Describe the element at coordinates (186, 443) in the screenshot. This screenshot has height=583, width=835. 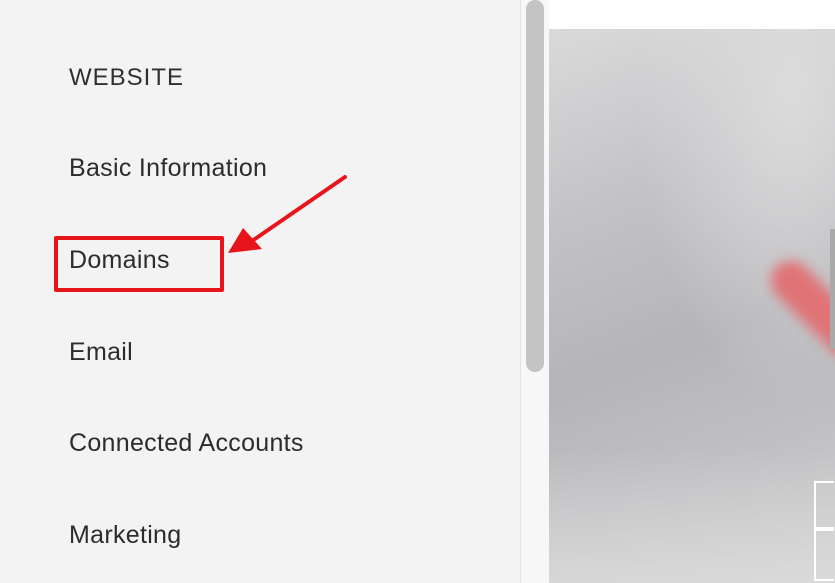
I see `sidebar-item-connected-accounts: Connected Accounts` at that location.